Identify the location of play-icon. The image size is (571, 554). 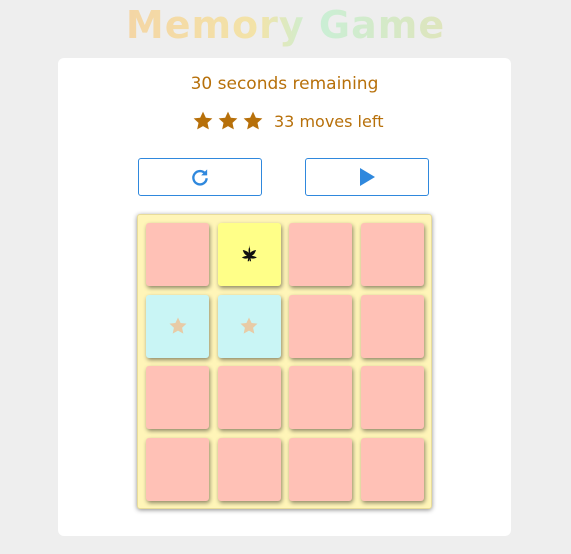
(367, 177).